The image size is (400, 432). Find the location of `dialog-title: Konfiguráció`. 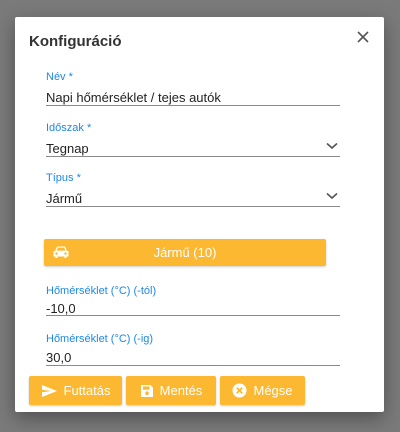

dialog-title: Konfiguráció is located at coordinates (75, 41).